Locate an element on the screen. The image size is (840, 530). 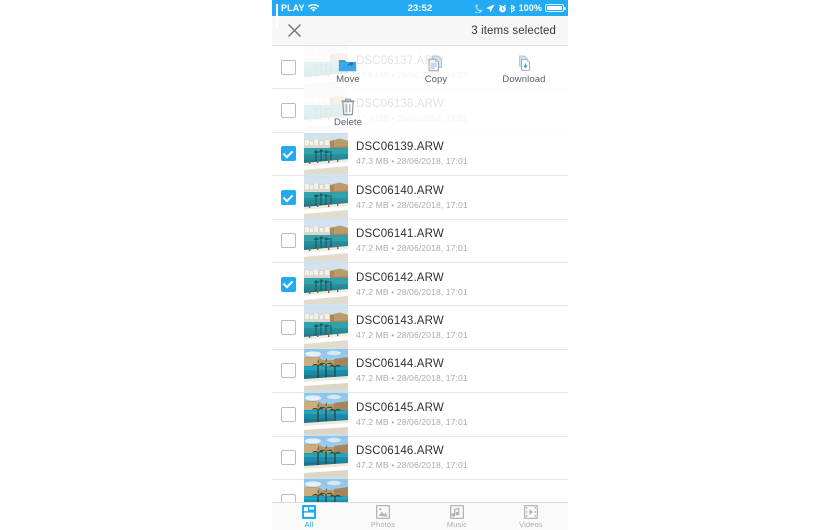
bulk-action-overlay: Move Copy Download Delete is located at coordinates (436, 89).